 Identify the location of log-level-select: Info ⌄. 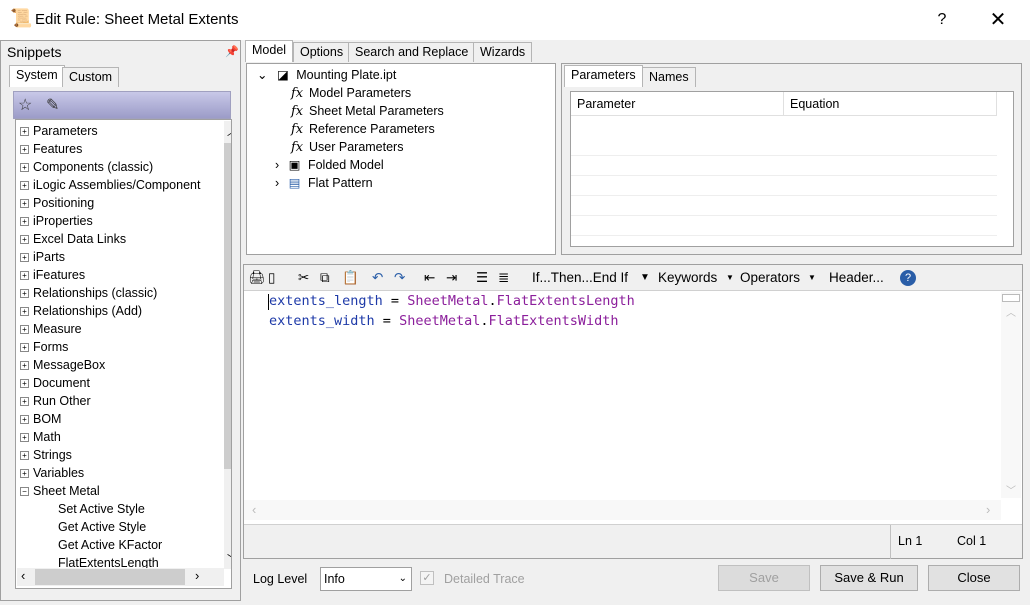
(366, 579).